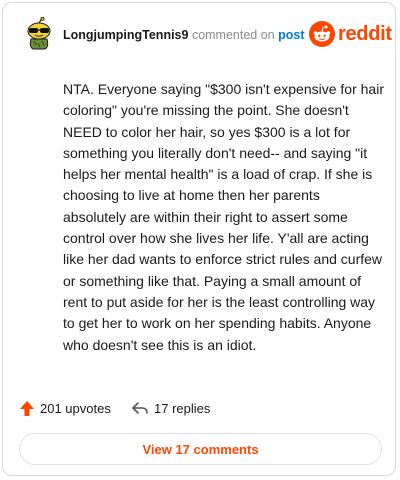 This screenshot has height=480, width=400. I want to click on username: LongjumpingTennis9, so click(125, 35).